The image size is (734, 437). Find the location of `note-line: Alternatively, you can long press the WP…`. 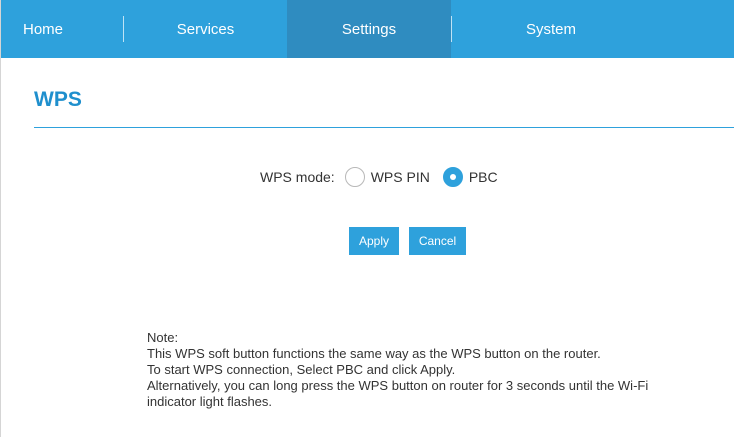

note-line: Alternatively, you can long press the WP… is located at coordinates (398, 385).